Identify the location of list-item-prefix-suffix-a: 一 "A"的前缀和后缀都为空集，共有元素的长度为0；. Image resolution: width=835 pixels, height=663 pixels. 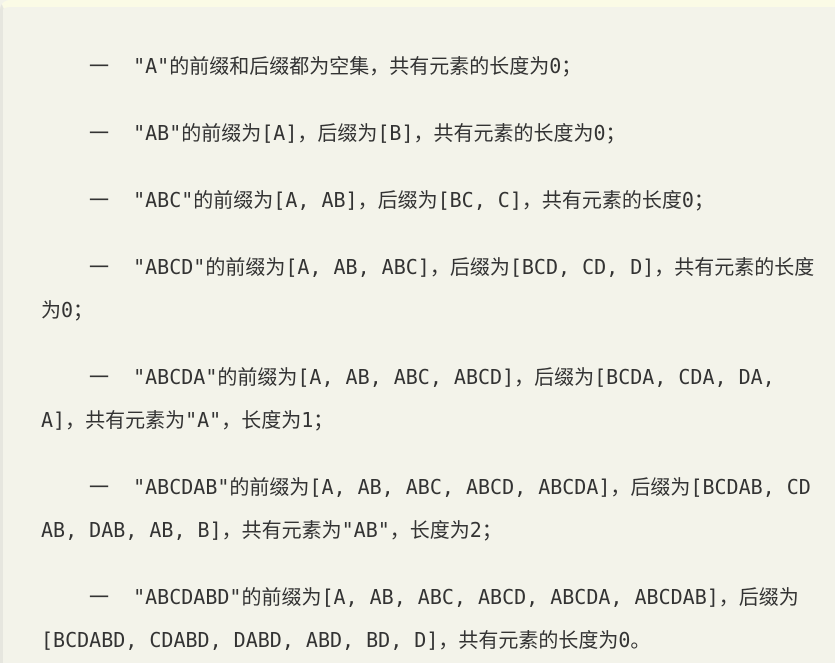
(335, 66).